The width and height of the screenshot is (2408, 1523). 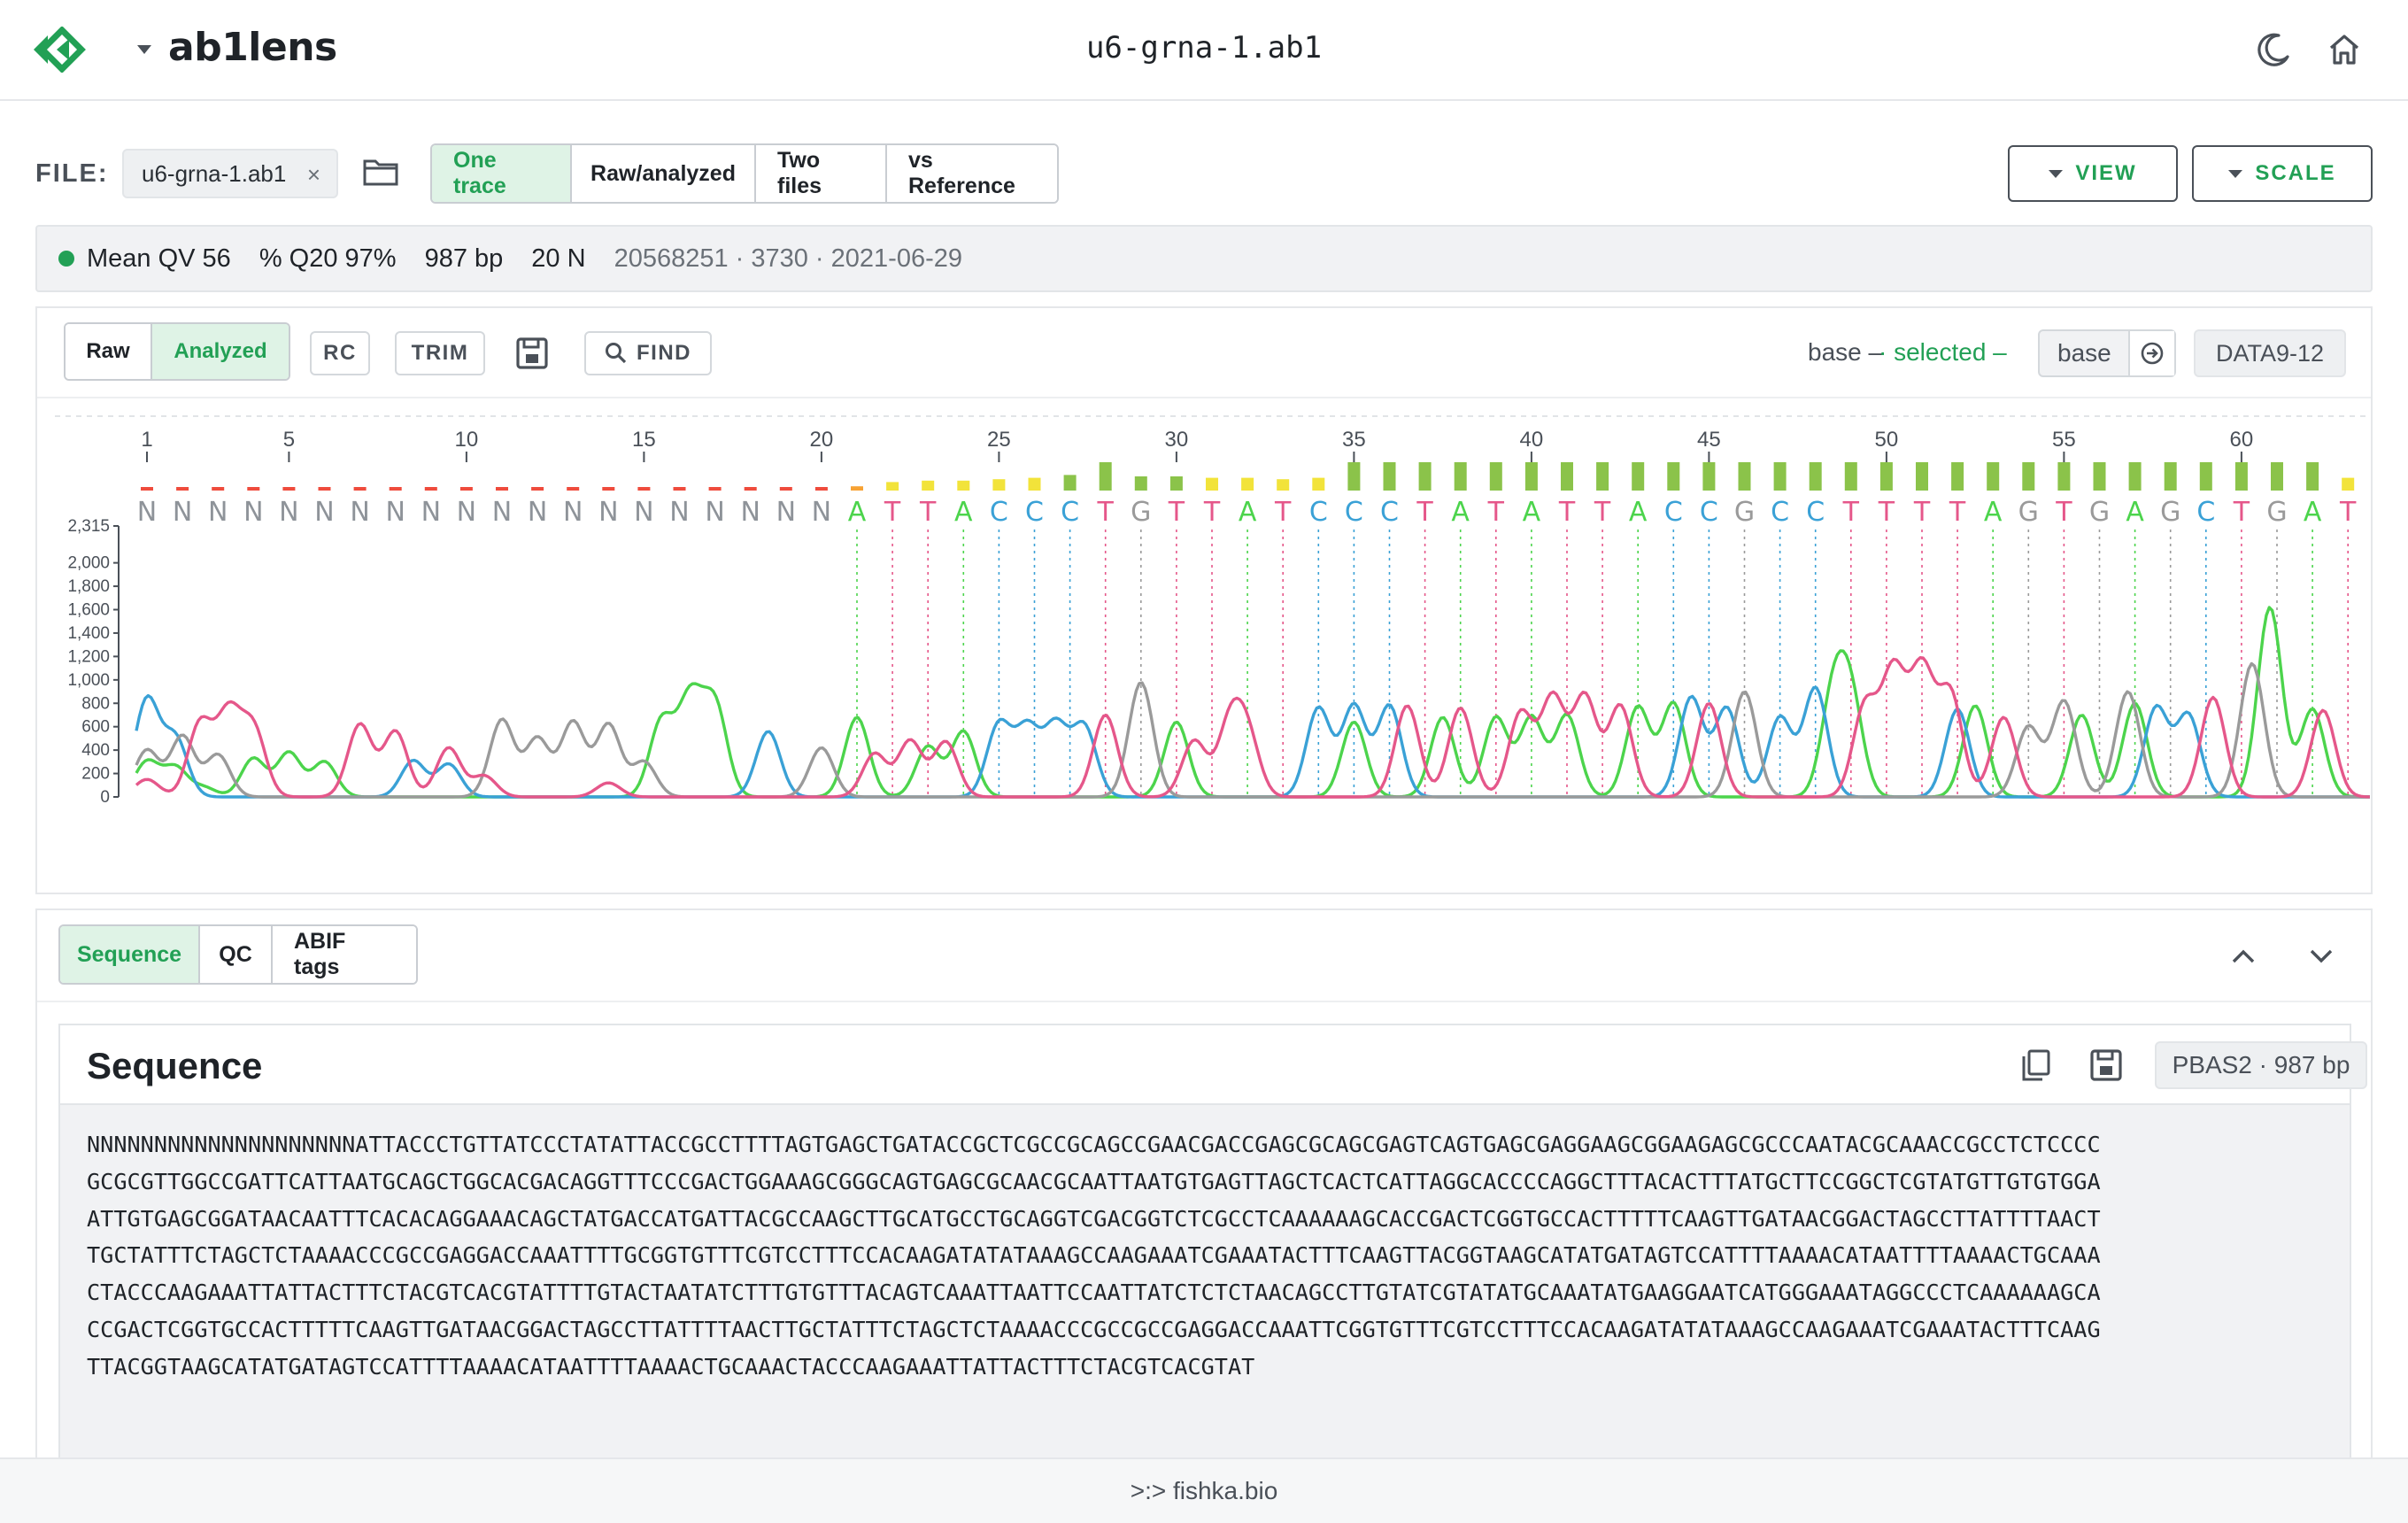 What do you see at coordinates (2064, 440) in the screenshot?
I see `position-tick-label: 55` at bounding box center [2064, 440].